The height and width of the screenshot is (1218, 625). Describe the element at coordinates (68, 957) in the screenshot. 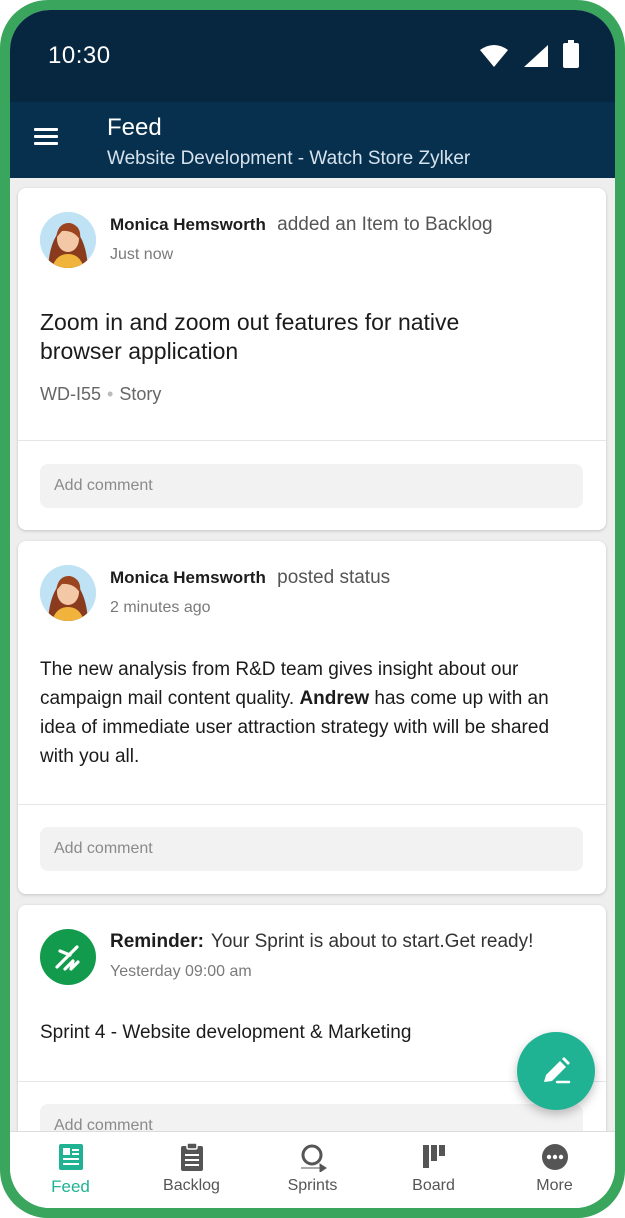

I see `sprint-reminder-icon` at that location.